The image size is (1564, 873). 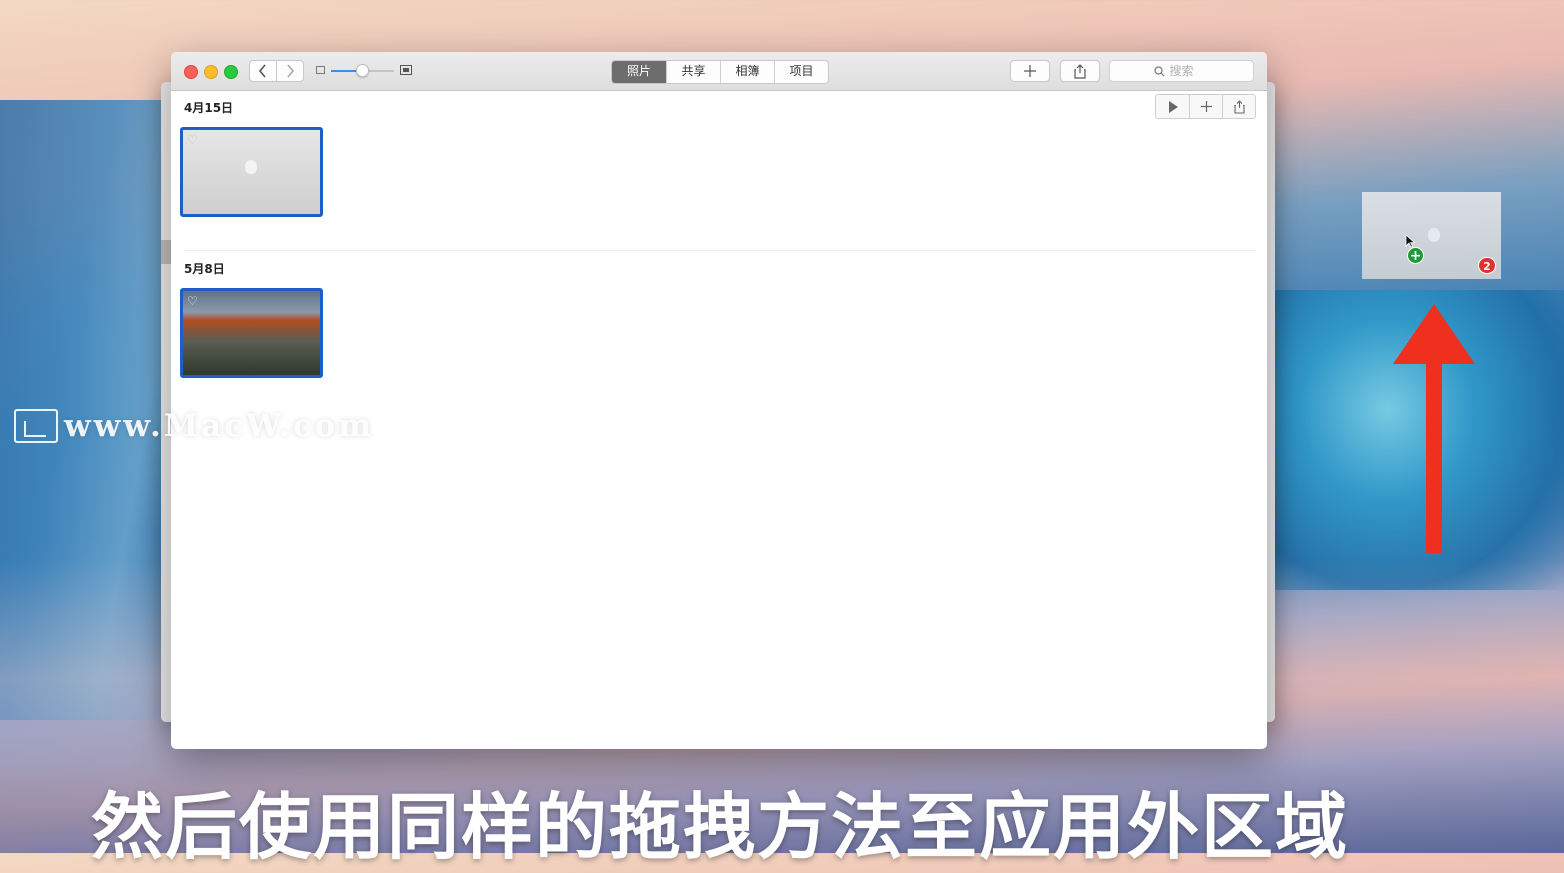 I want to click on macw-logo-icon, so click(x=36, y=426).